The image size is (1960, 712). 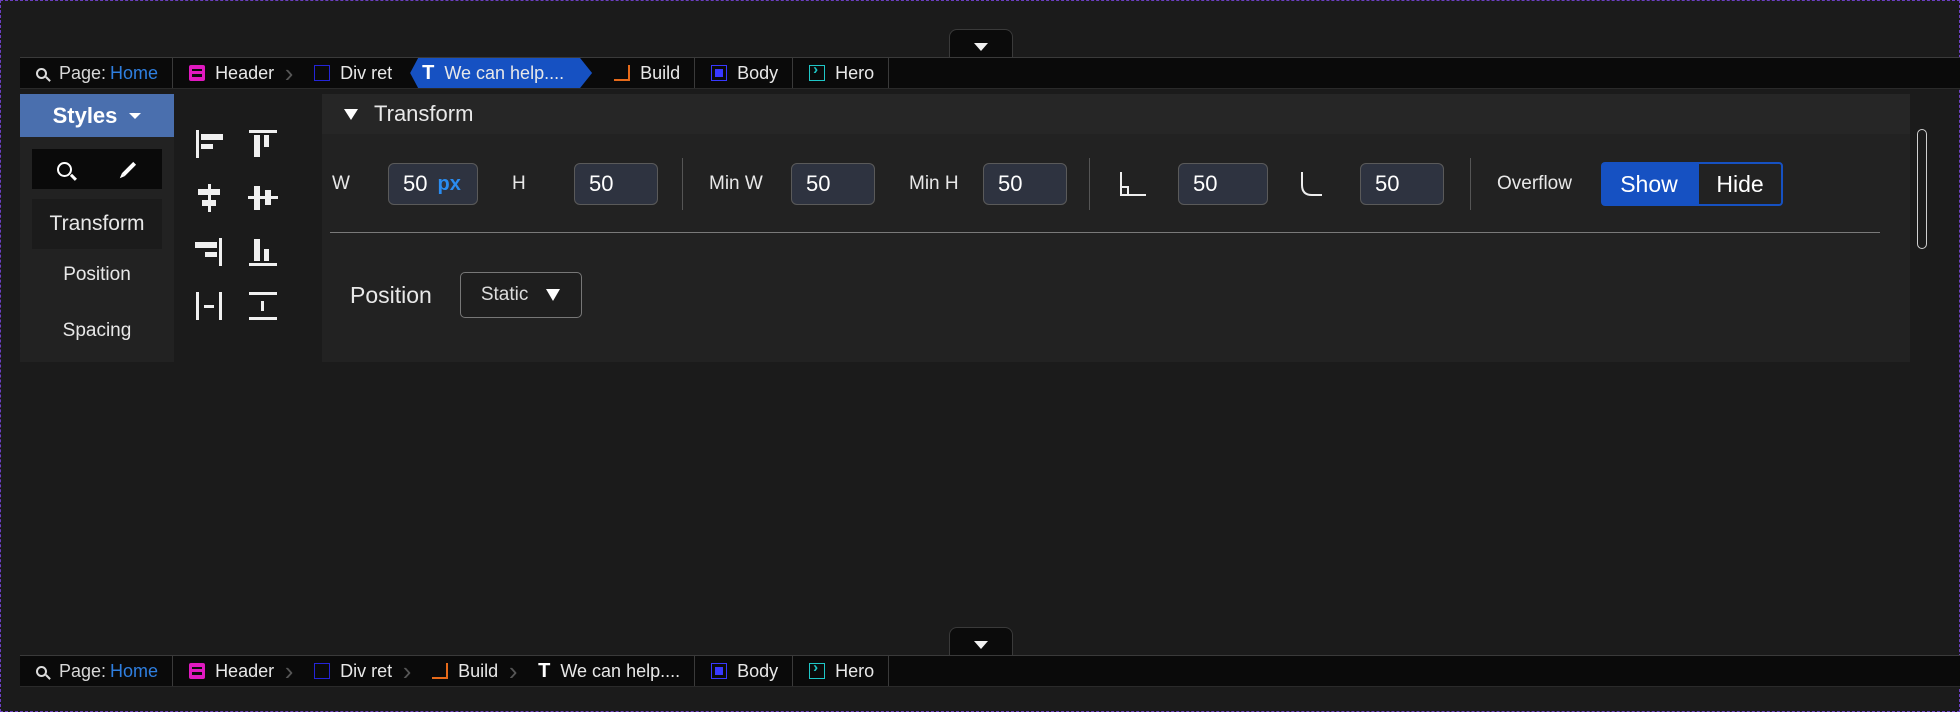 What do you see at coordinates (504, 294) in the screenshot?
I see `position-value: Static` at bounding box center [504, 294].